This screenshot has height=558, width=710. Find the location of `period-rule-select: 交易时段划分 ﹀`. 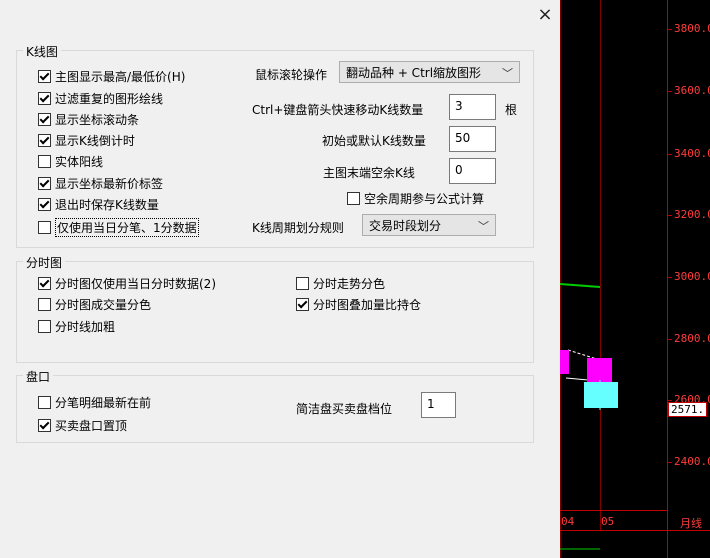

period-rule-select: 交易时段划分 ﹀ is located at coordinates (429, 225).